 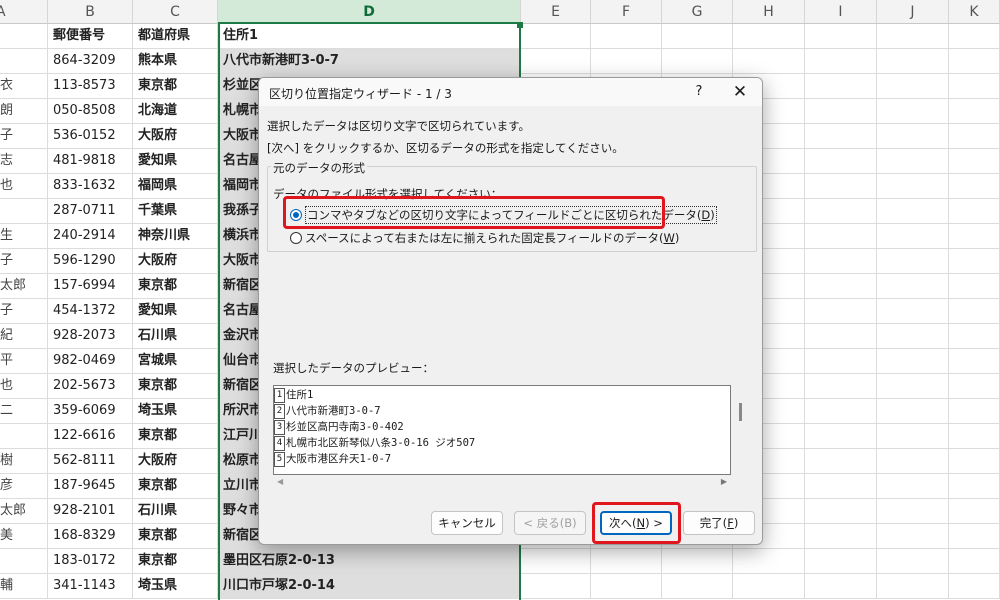 I want to click on column-header-a: A, so click(x=24, y=12).